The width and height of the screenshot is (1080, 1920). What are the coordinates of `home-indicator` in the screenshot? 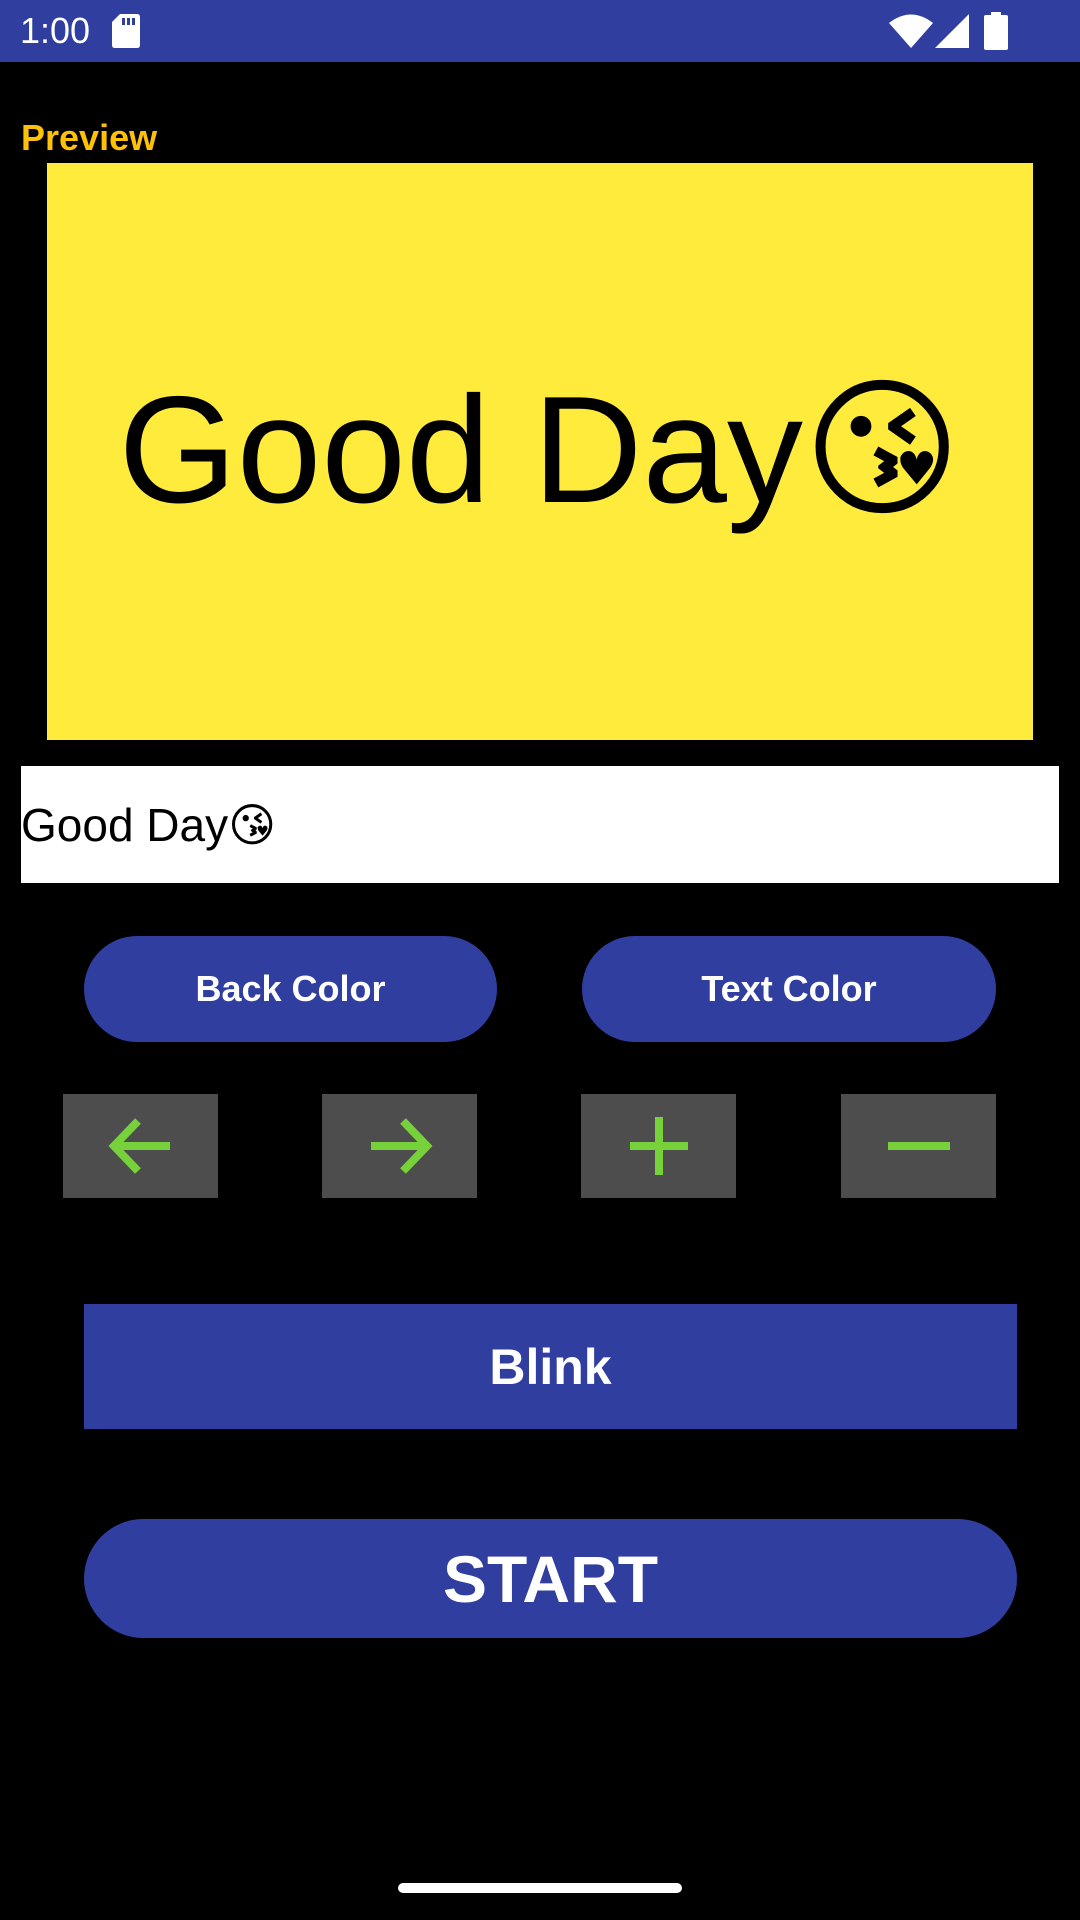 It's located at (540, 1888).